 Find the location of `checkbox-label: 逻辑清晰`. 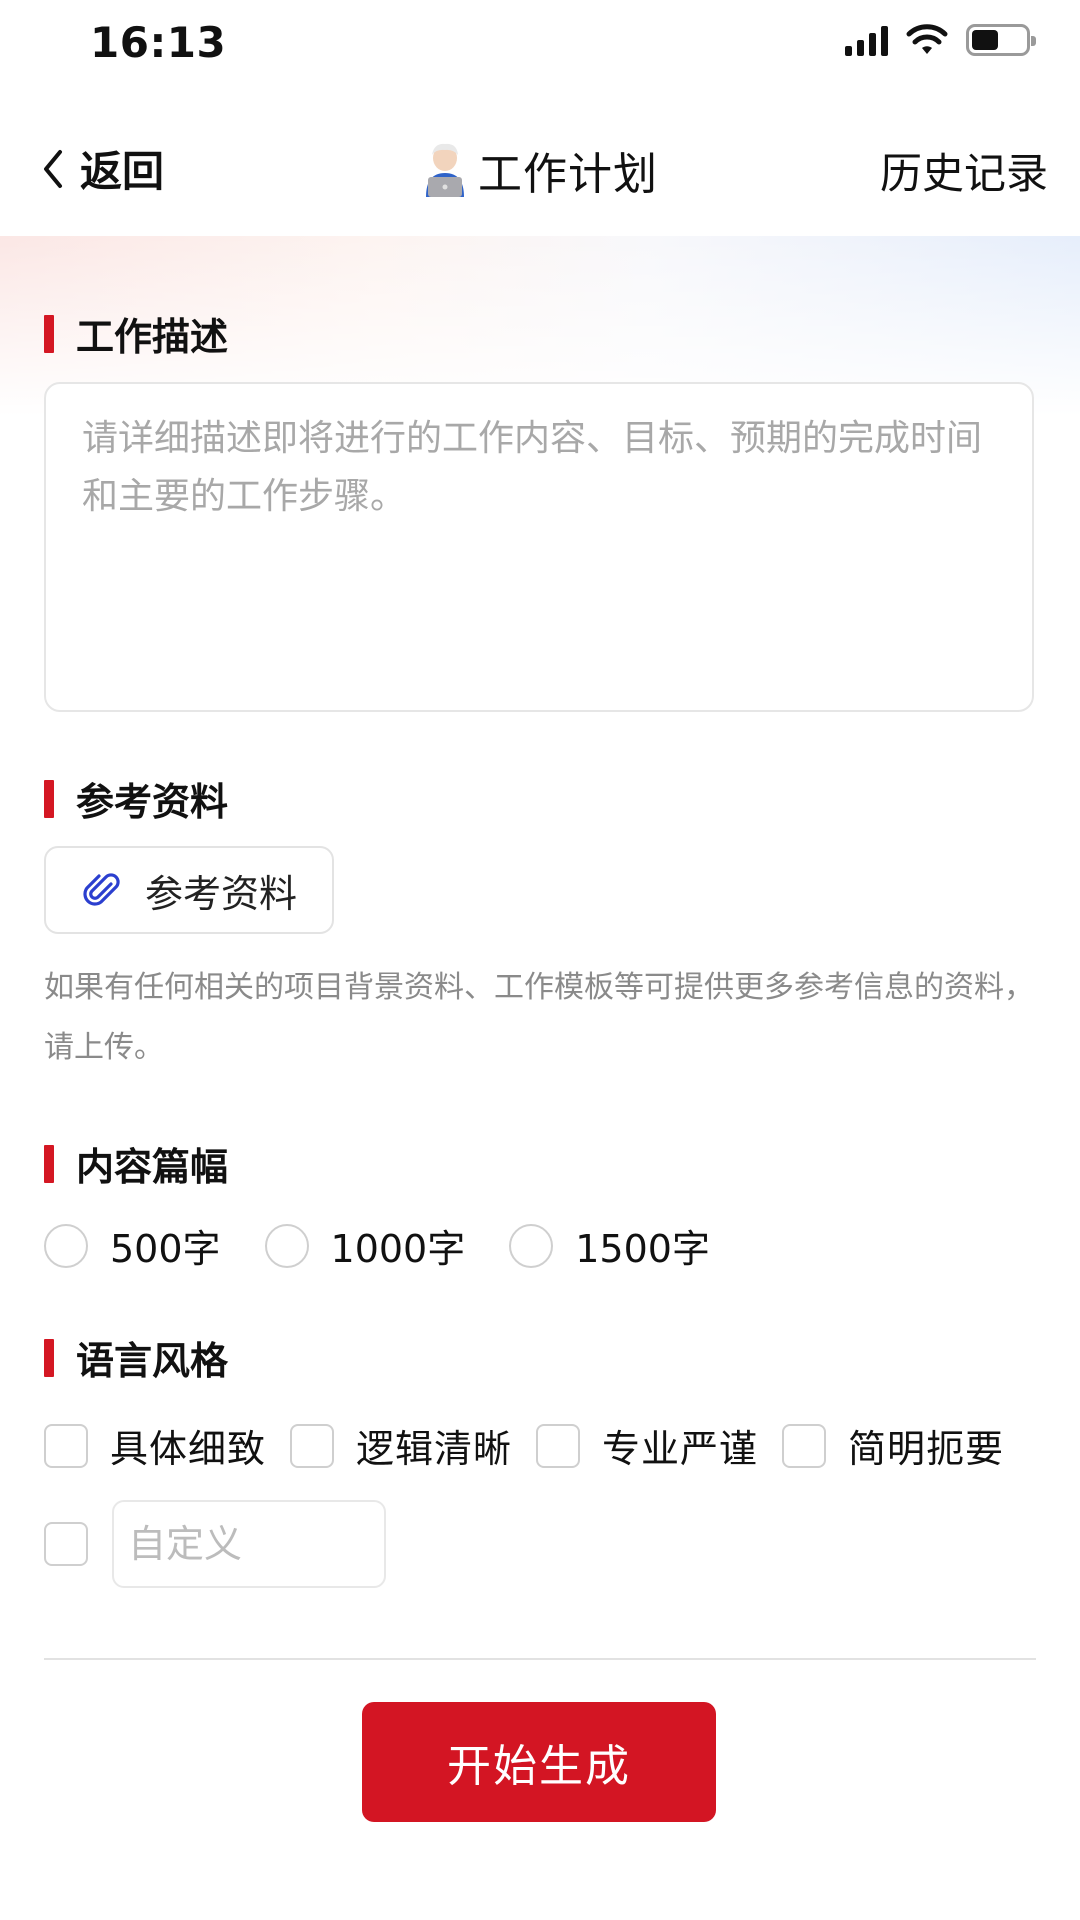

checkbox-label: 逻辑清晰 is located at coordinates (434, 1449).